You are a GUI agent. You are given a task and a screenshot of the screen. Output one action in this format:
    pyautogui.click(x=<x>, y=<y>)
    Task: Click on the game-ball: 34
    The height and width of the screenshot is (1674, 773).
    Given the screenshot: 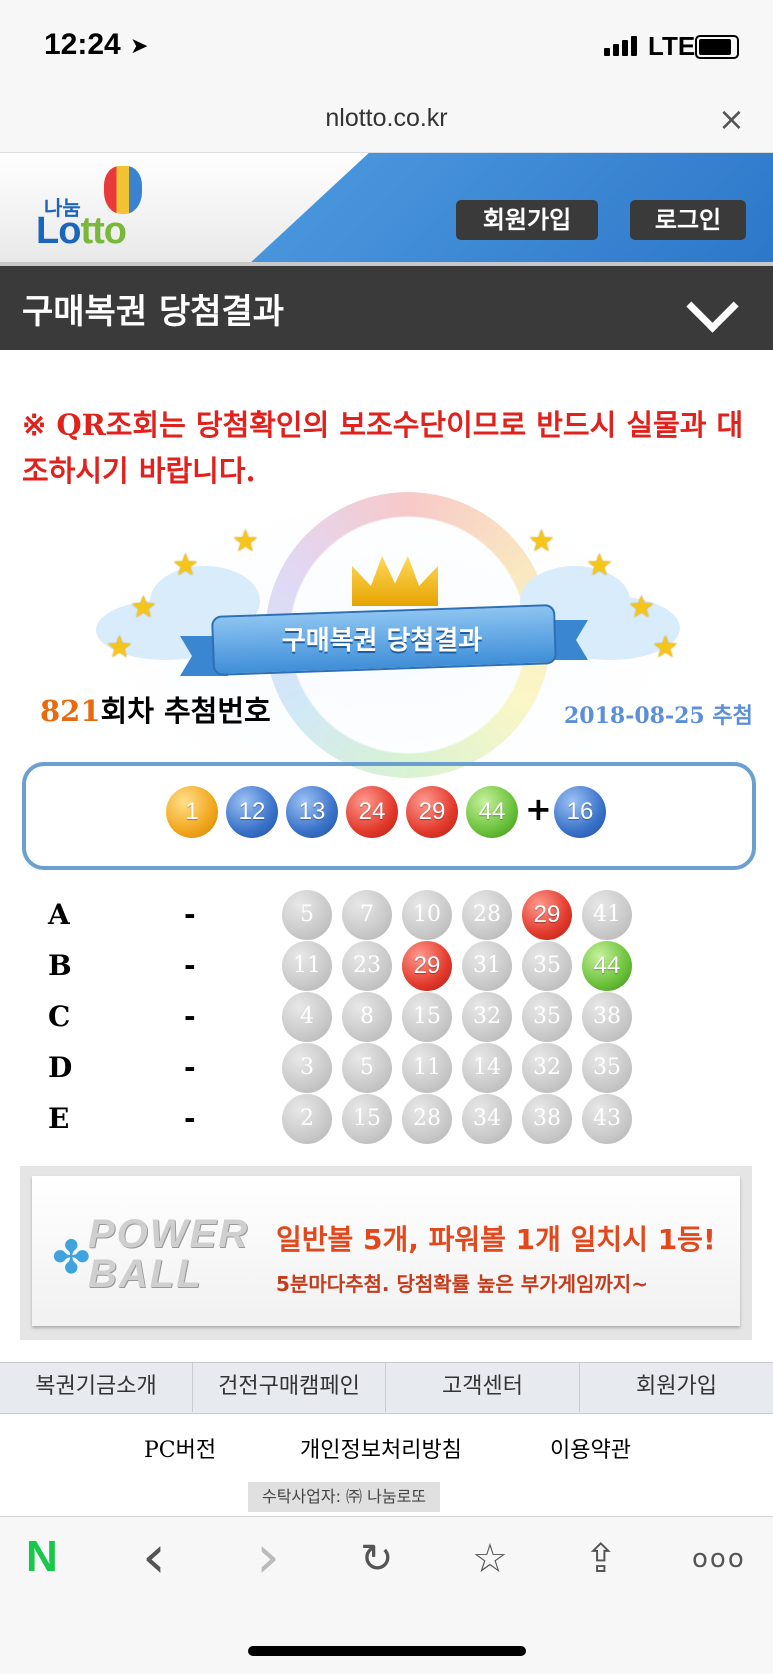 What is the action you would take?
    pyautogui.click(x=487, y=1119)
    